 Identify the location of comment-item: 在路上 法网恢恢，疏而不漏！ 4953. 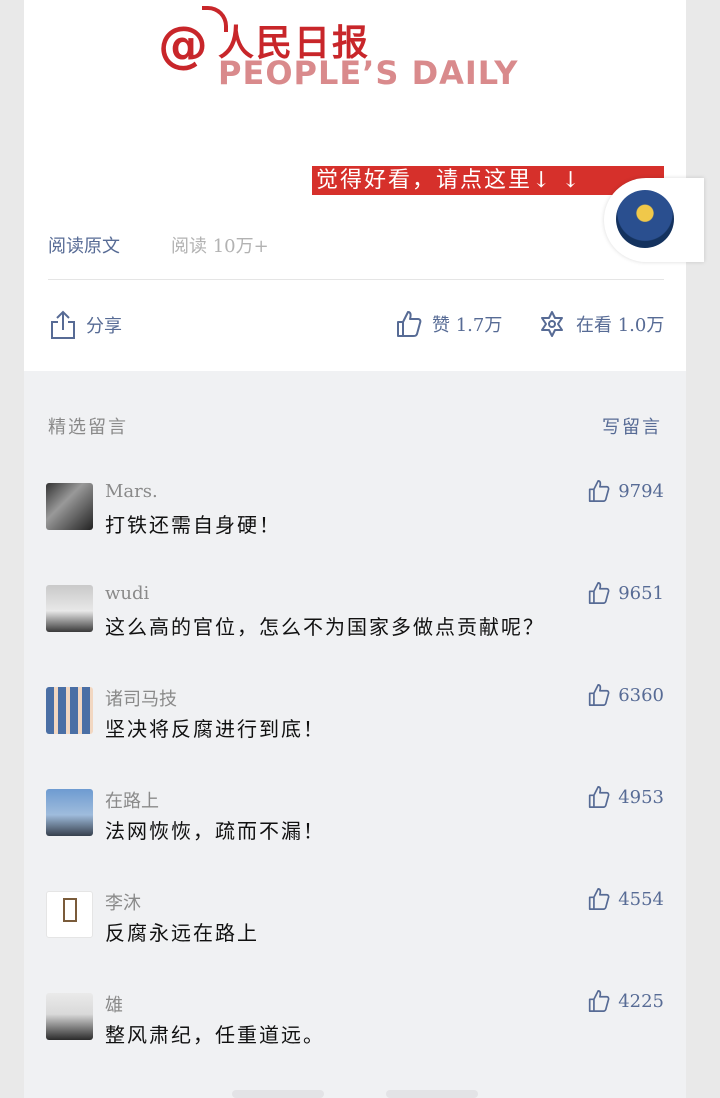
(356, 827).